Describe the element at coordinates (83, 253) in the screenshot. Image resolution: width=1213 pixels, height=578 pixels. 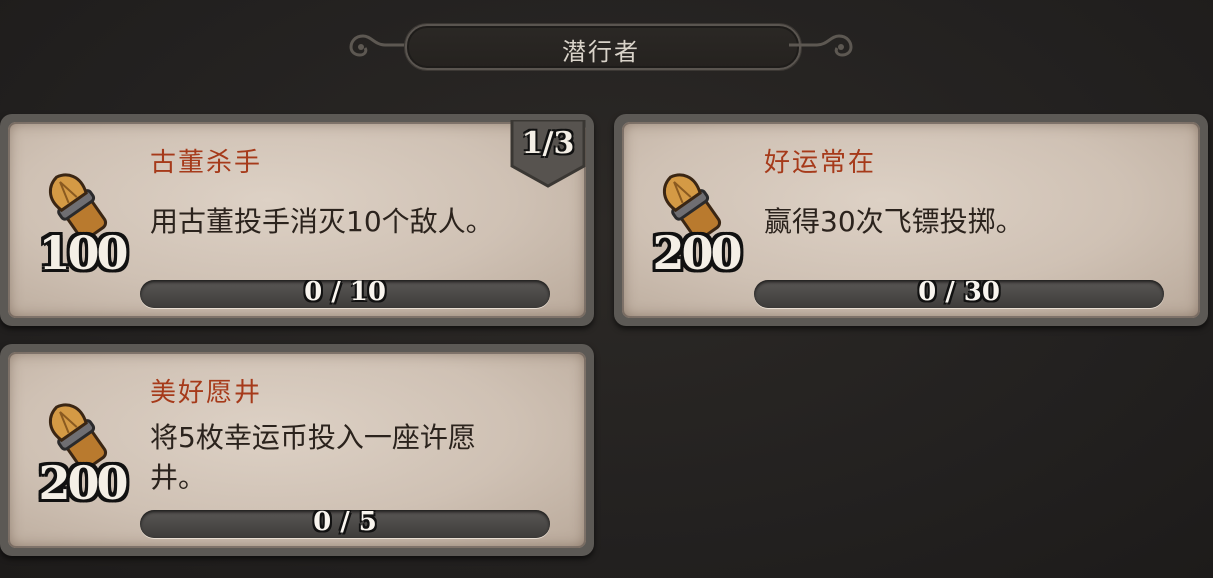
I see `reward-amount: 100` at that location.